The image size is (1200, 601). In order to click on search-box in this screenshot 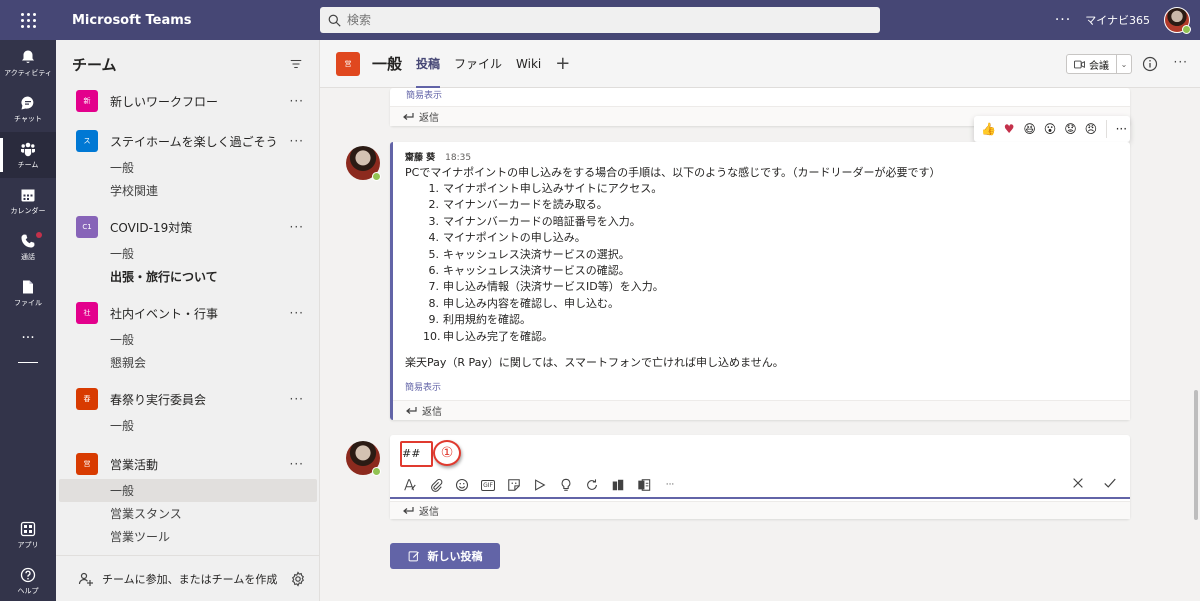, I will do `click(600, 20)`.